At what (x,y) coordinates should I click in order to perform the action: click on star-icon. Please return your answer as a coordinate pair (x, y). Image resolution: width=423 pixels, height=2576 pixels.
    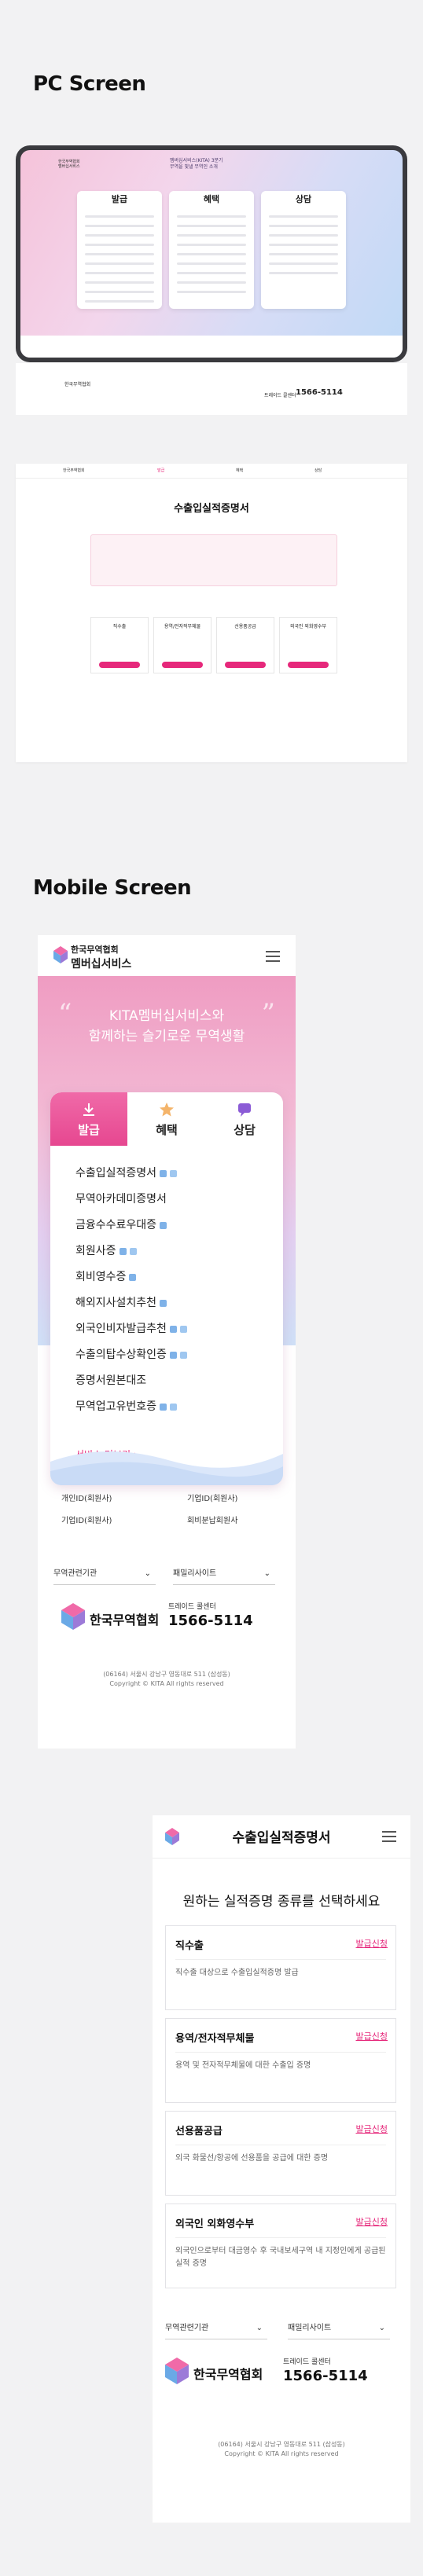
    Looking at the image, I should click on (167, 1110).